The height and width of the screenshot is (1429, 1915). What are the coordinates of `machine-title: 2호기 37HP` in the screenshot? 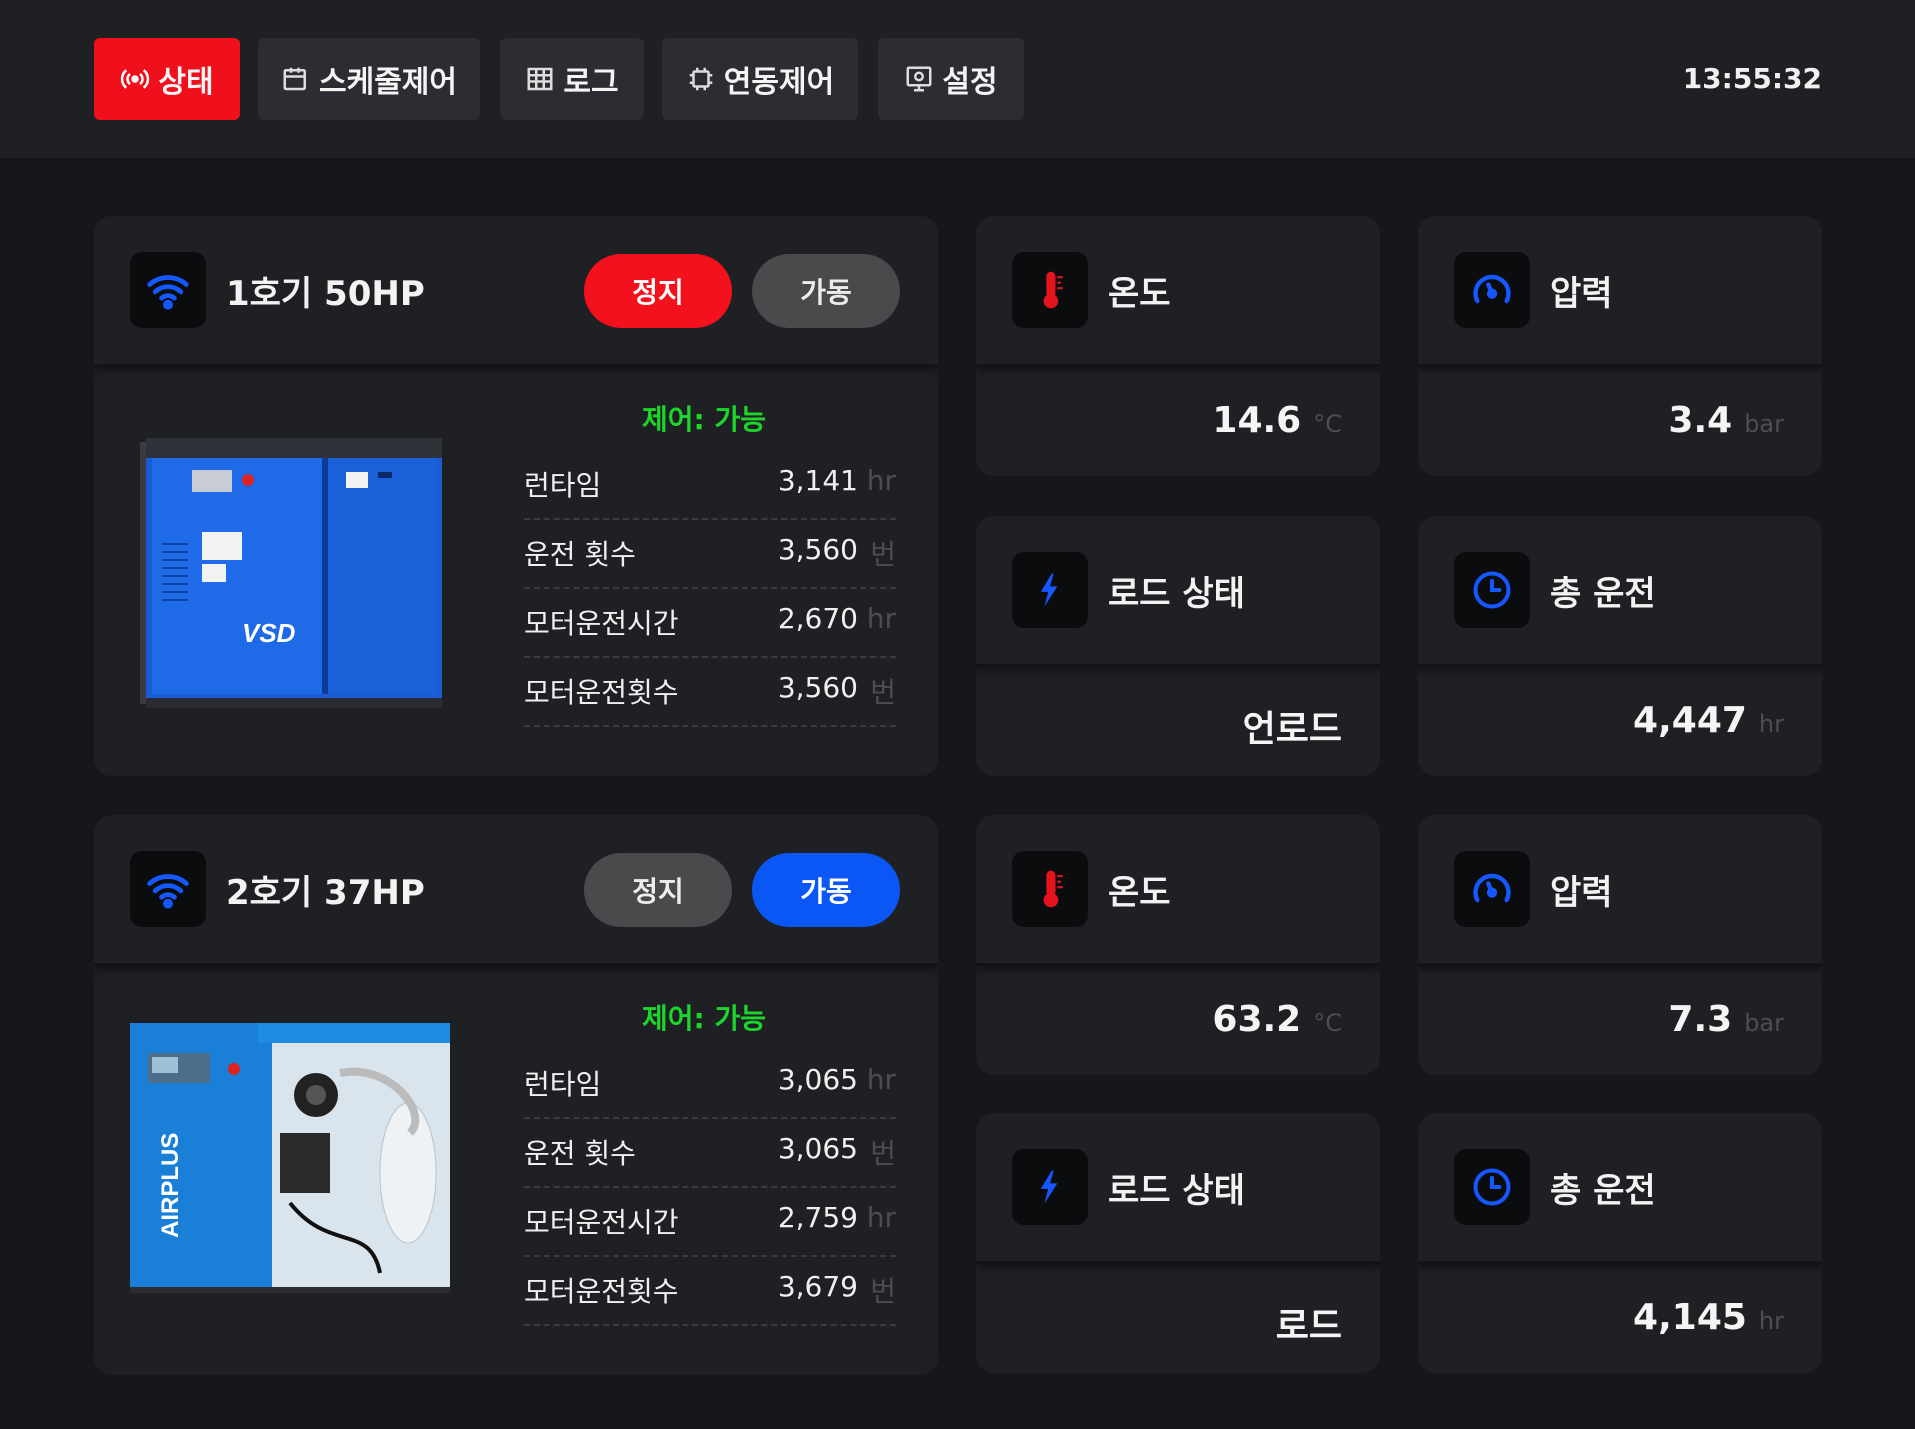 It's located at (325, 893).